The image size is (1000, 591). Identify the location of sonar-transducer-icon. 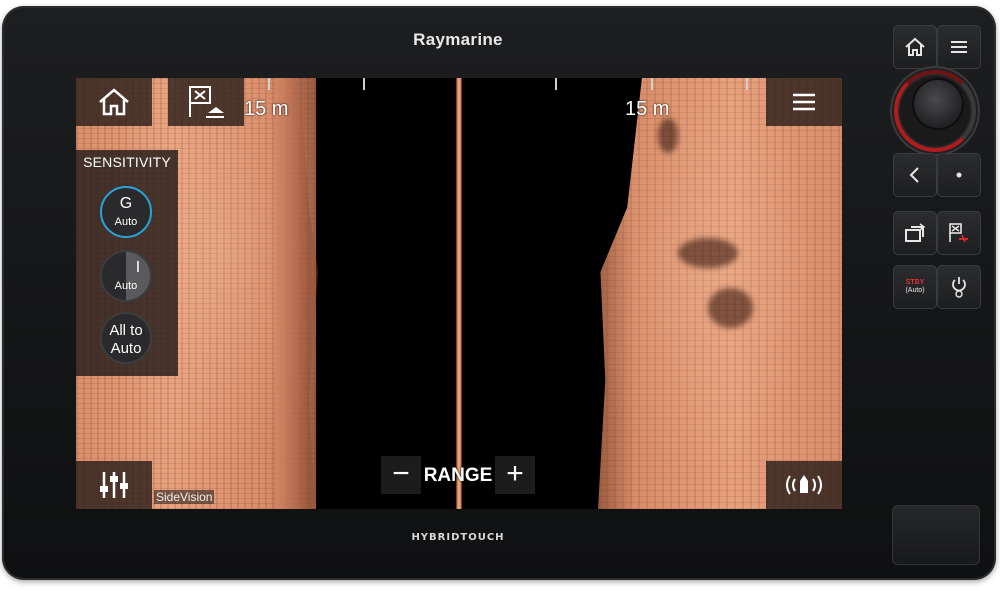
(804, 485).